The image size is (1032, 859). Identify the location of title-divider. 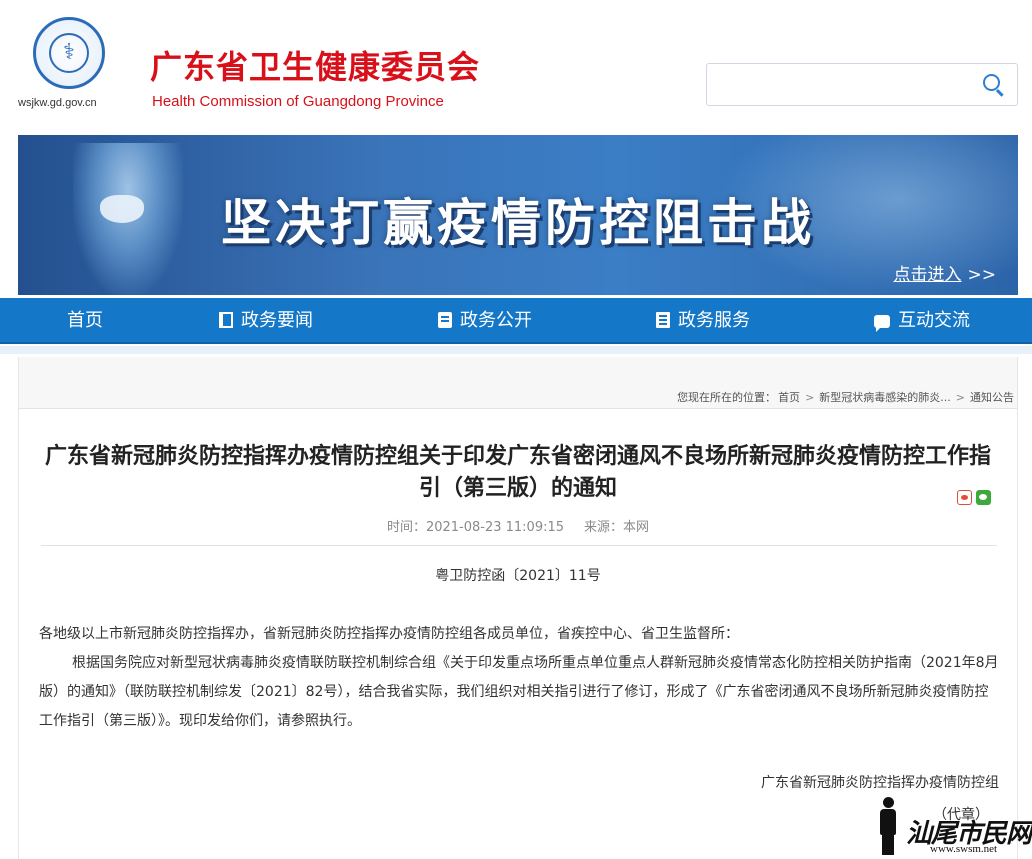
(519, 545).